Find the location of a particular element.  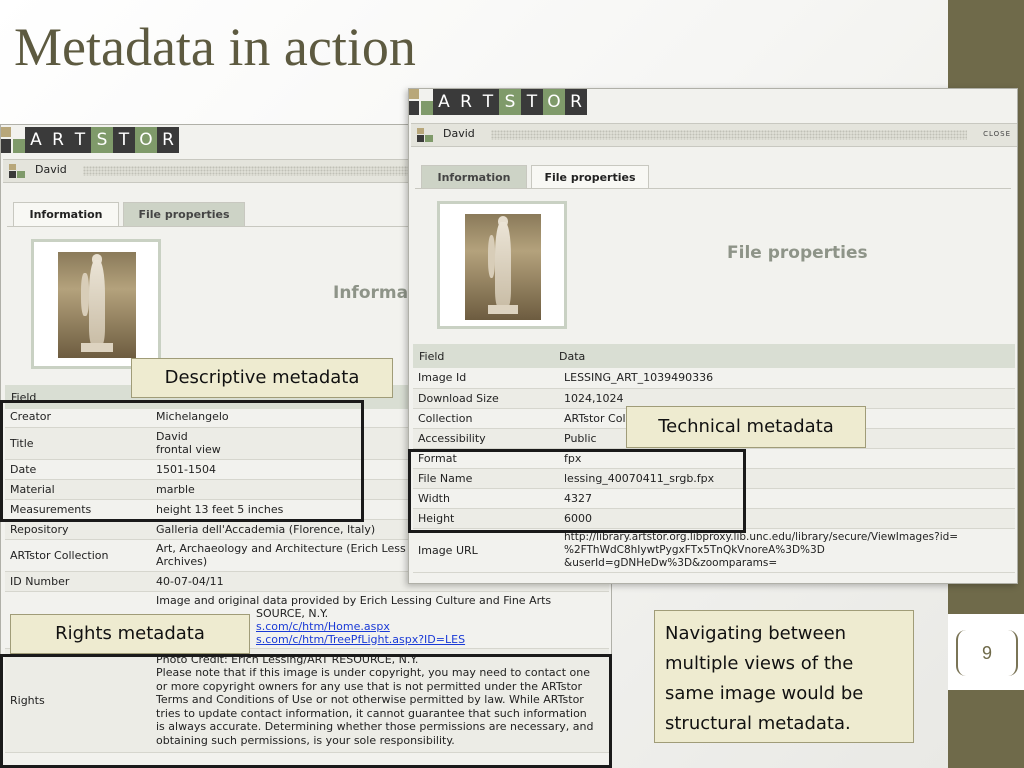

window-title-bar: David CLOSE is located at coordinates (714, 135).